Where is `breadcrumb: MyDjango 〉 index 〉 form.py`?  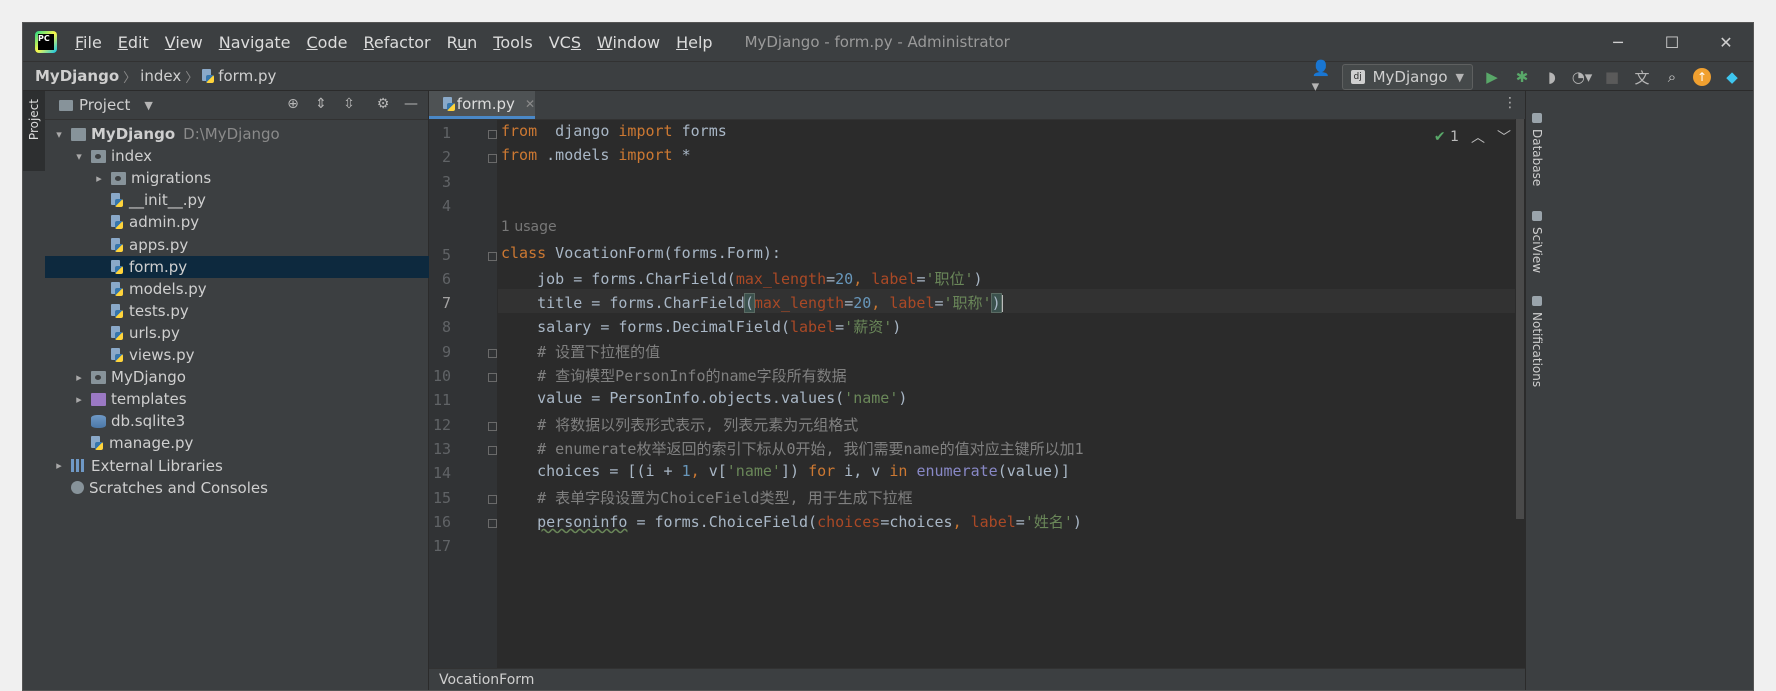 breadcrumb: MyDjango 〉 index 〉 form.py is located at coordinates (155, 76).